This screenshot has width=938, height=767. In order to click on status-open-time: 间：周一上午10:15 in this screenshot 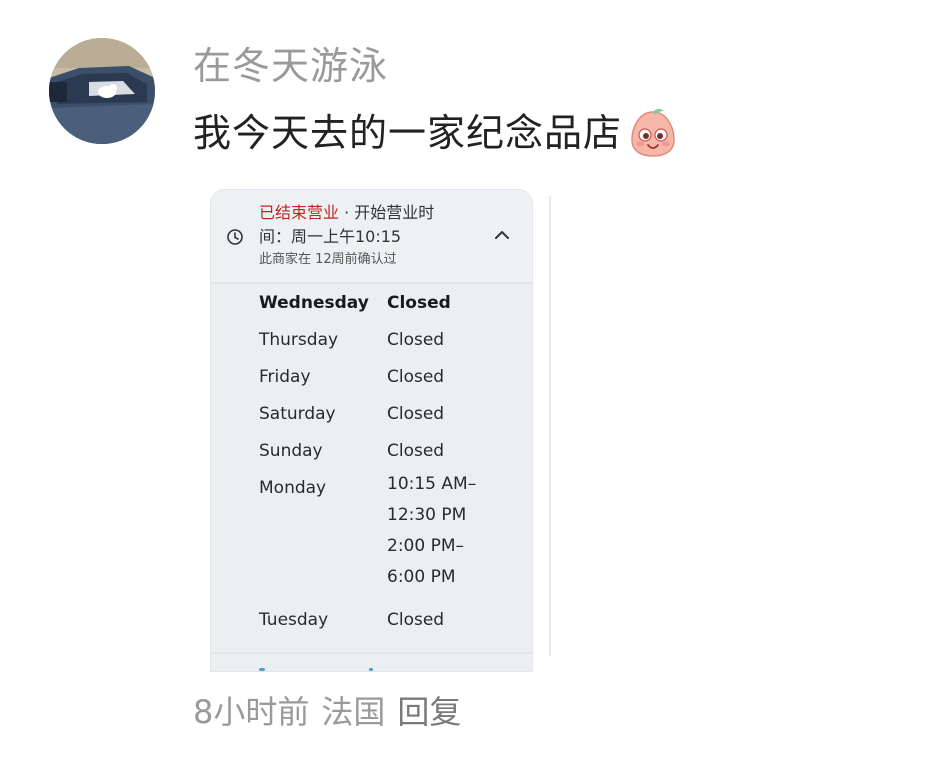, I will do `click(330, 236)`.